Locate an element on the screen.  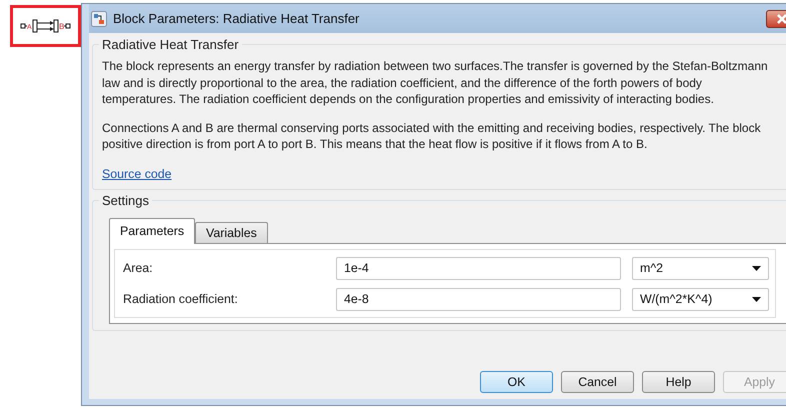
dialog-button: Cancel is located at coordinates (597, 382).